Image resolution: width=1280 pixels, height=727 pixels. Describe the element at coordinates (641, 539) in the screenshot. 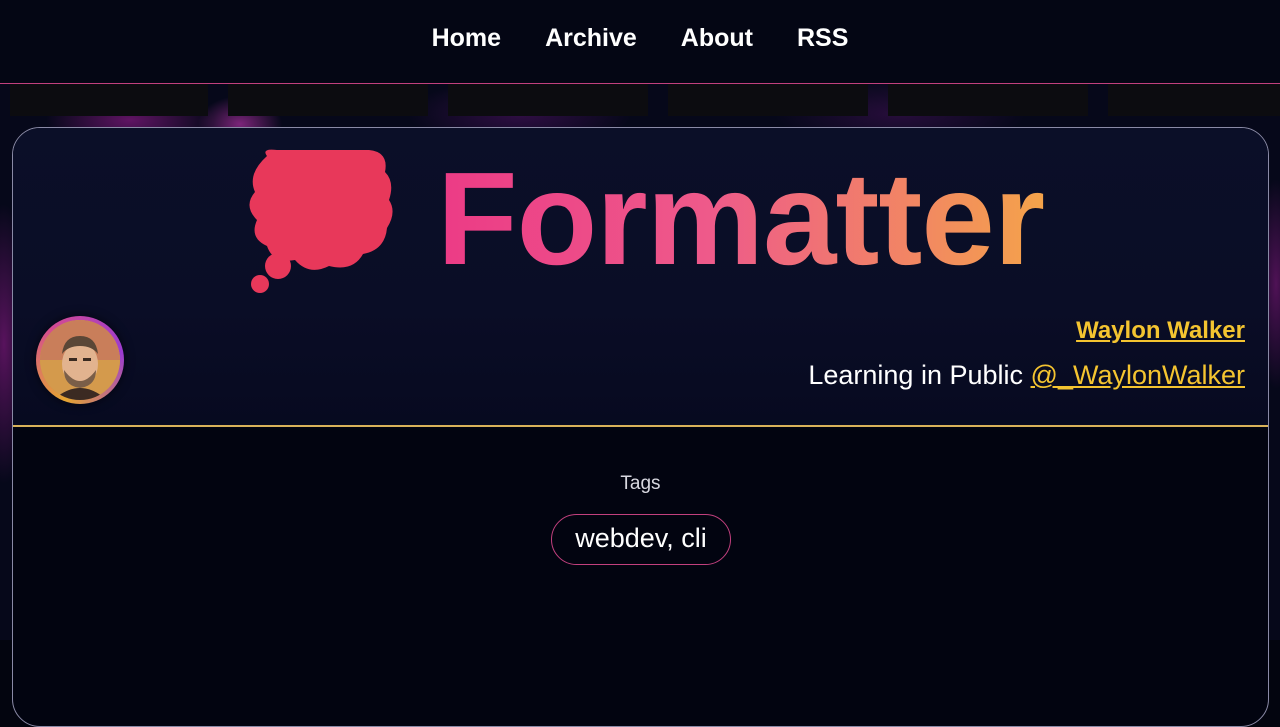

I see `tag-pill: webdev, cli` at that location.